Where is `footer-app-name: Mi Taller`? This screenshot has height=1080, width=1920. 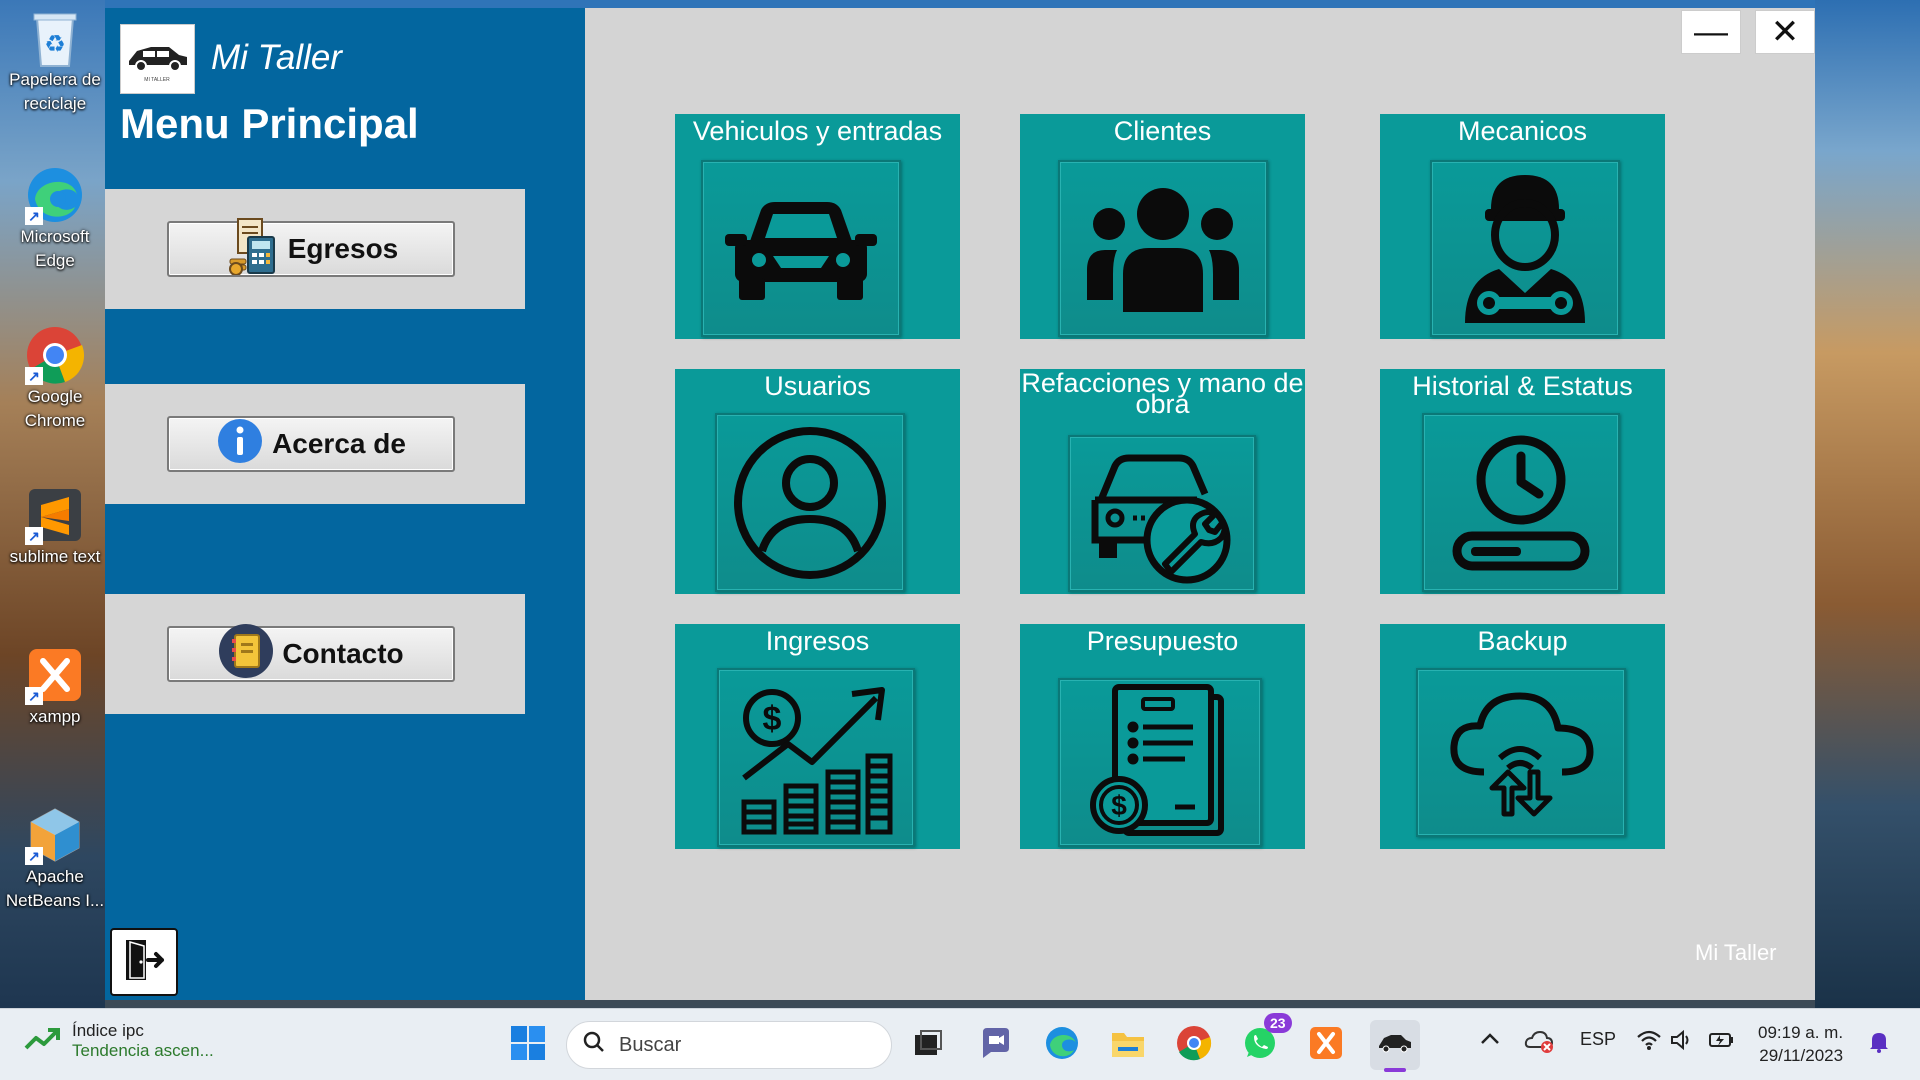
footer-app-name: Mi Taller is located at coordinates (1736, 952).